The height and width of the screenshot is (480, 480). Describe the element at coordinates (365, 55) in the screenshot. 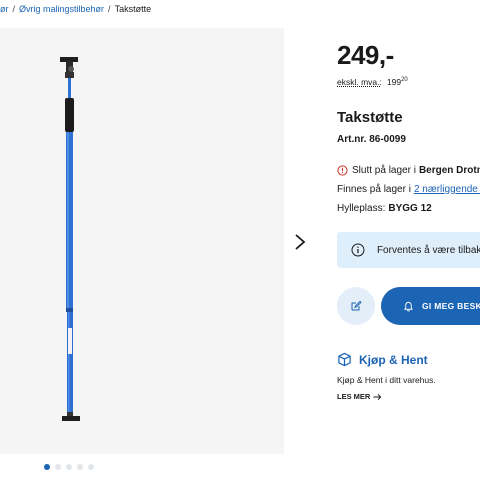

I see `product-price: 249,-` at that location.